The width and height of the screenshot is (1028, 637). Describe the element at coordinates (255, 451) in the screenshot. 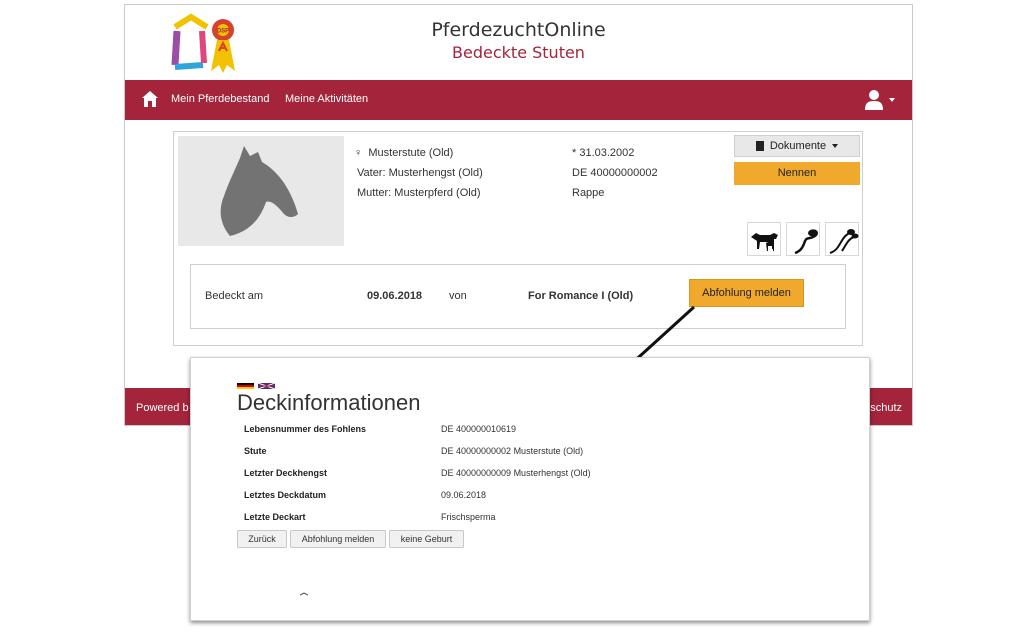

I see `label-stute: Stute` at that location.